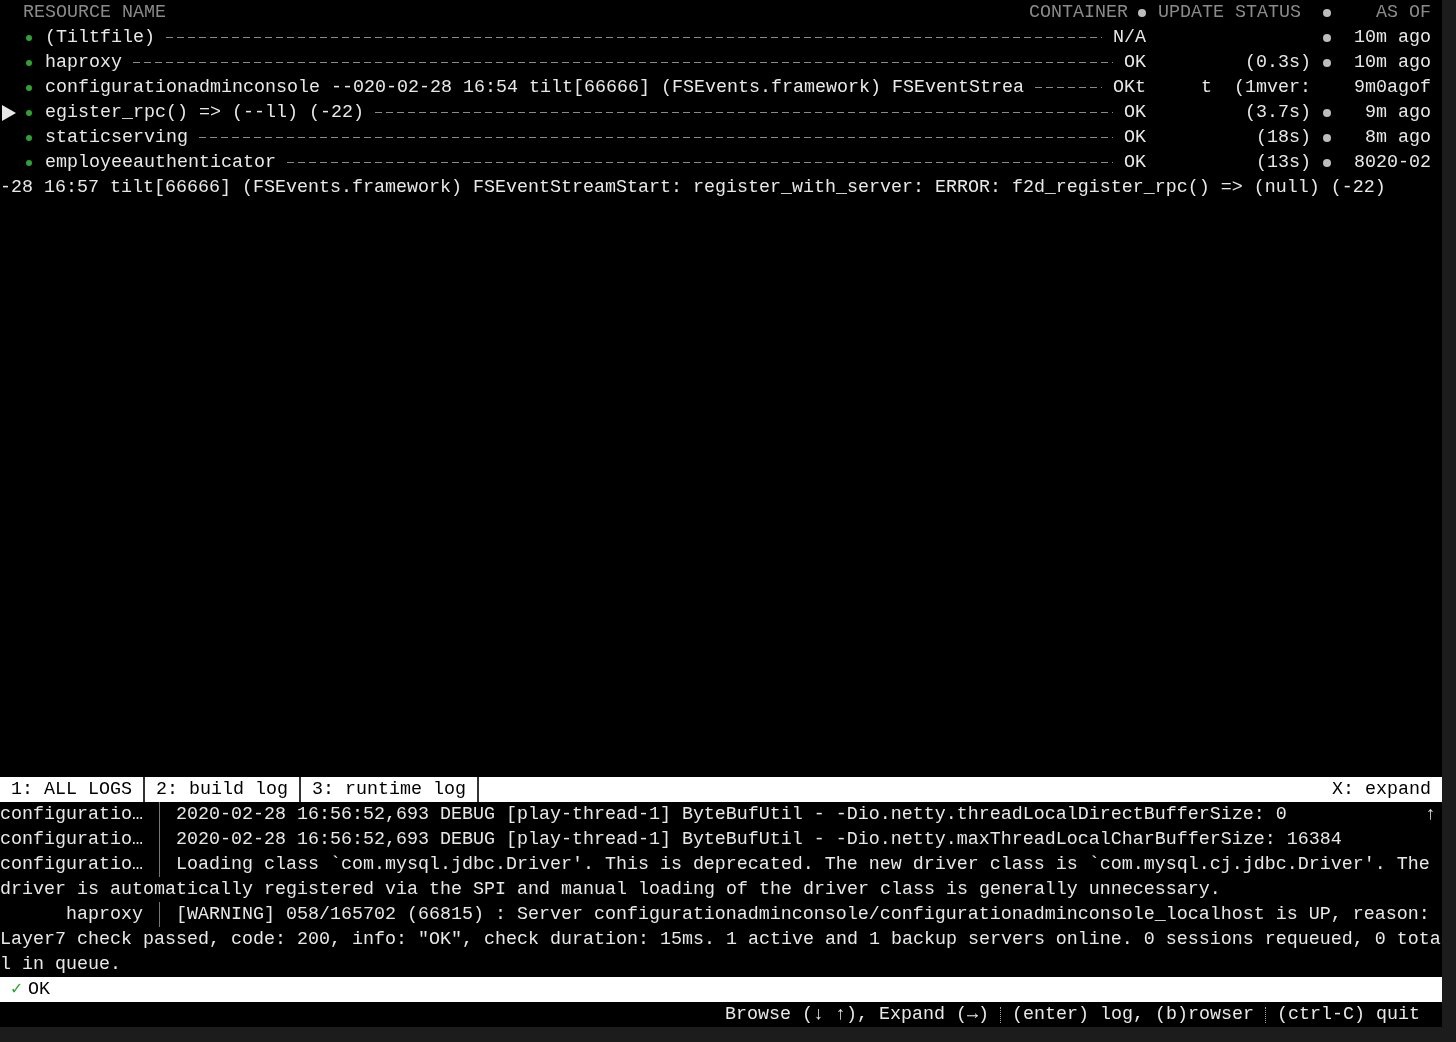  Describe the element at coordinates (1277, 113) in the screenshot. I see `duration-text: (3.7s)` at that location.